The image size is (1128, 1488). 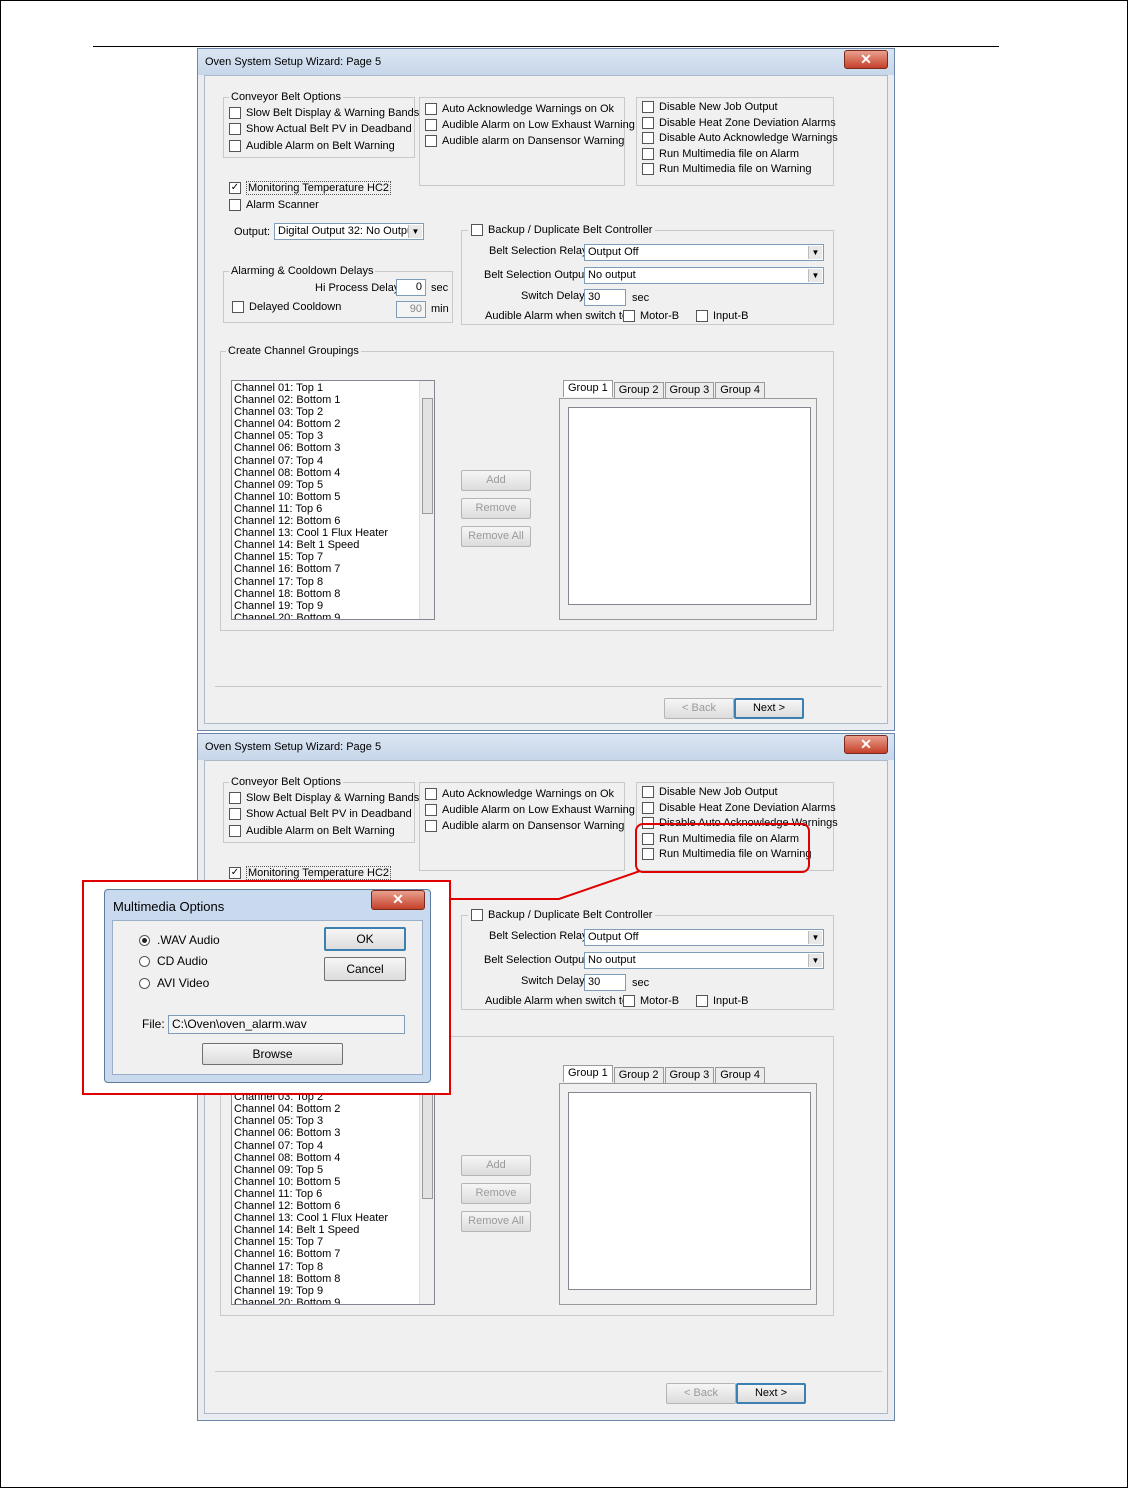 I want to click on tab-group-3: Group 3, so click(x=689, y=1075).